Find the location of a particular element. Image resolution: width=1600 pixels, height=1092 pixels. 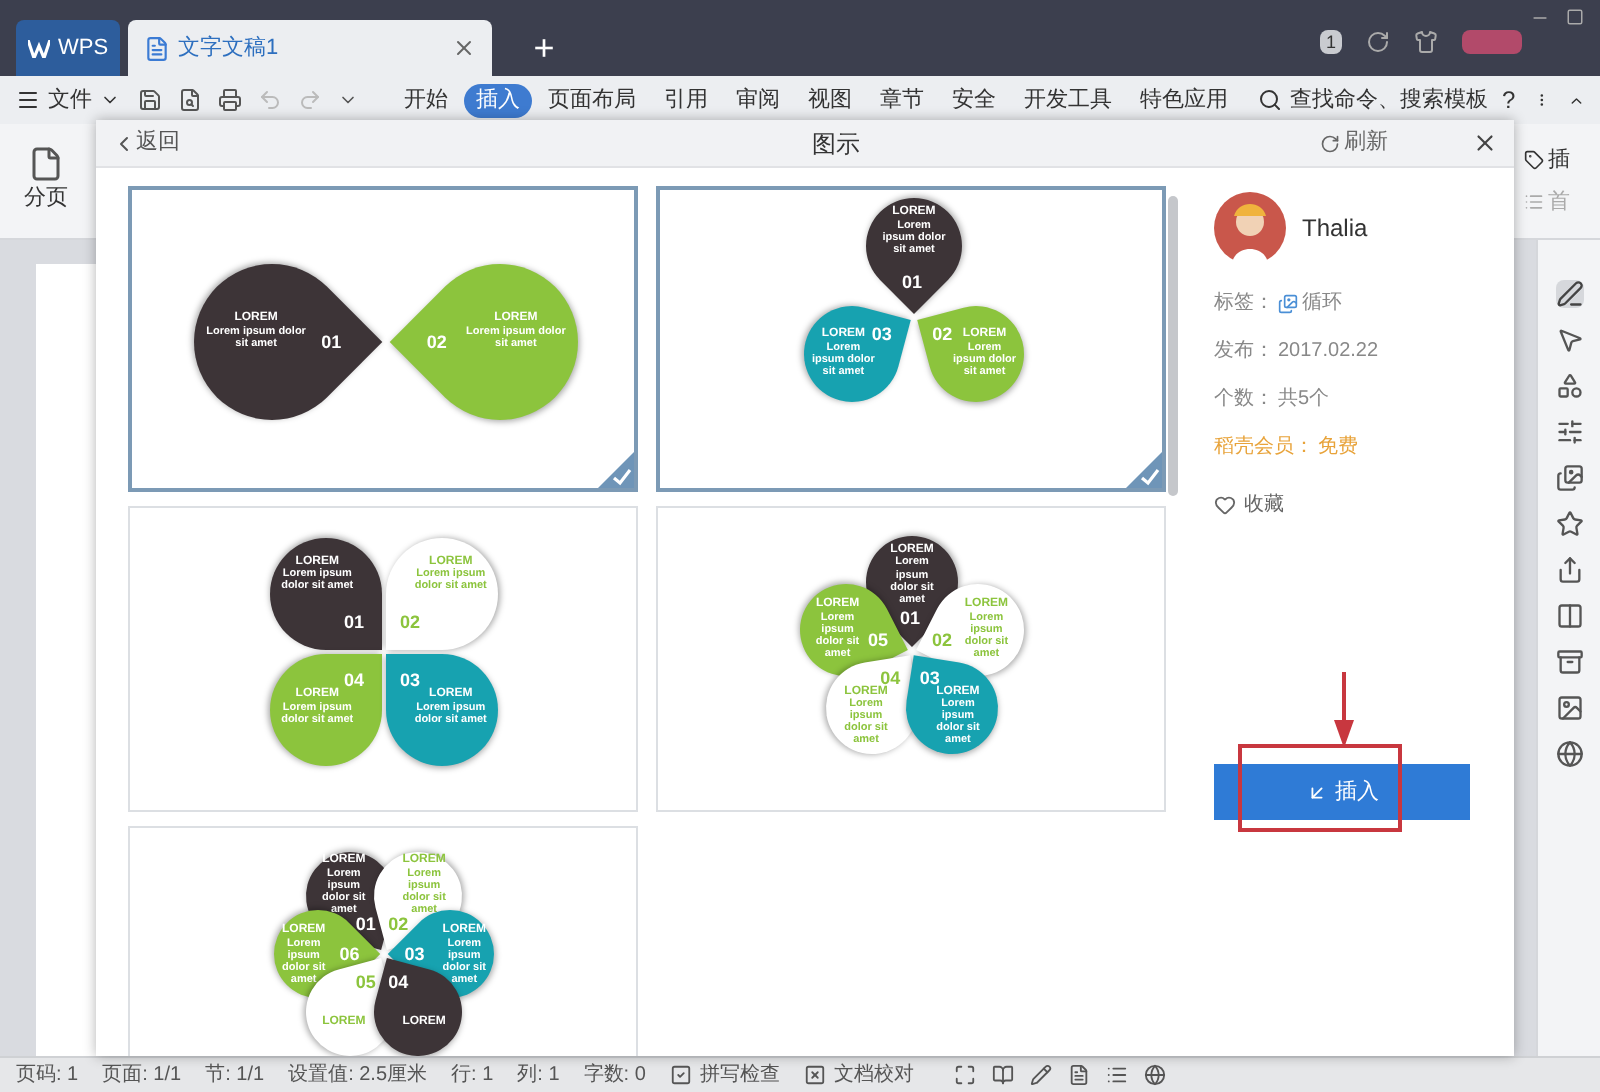

proofread-button: 文档校对 is located at coordinates (858, 1075).